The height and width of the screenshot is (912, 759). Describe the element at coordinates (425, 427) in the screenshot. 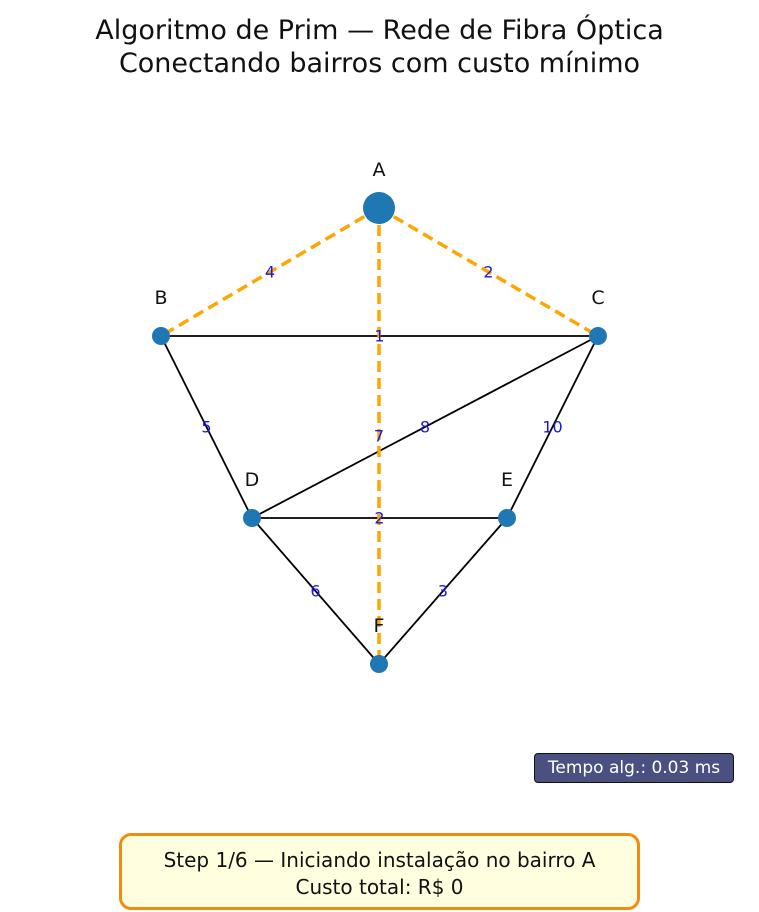

I see `edge-weight-C-D: 8` at that location.